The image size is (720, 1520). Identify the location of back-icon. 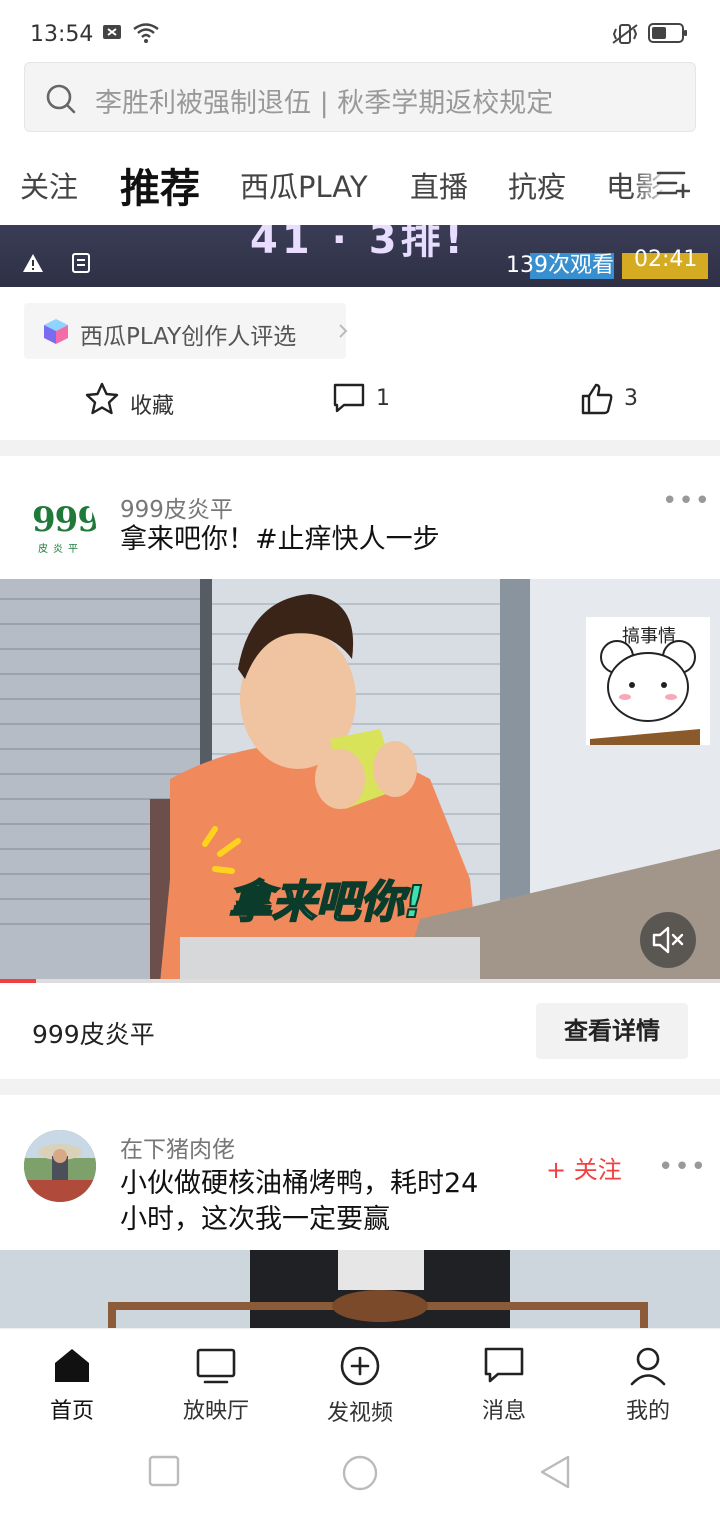
(555, 1474).